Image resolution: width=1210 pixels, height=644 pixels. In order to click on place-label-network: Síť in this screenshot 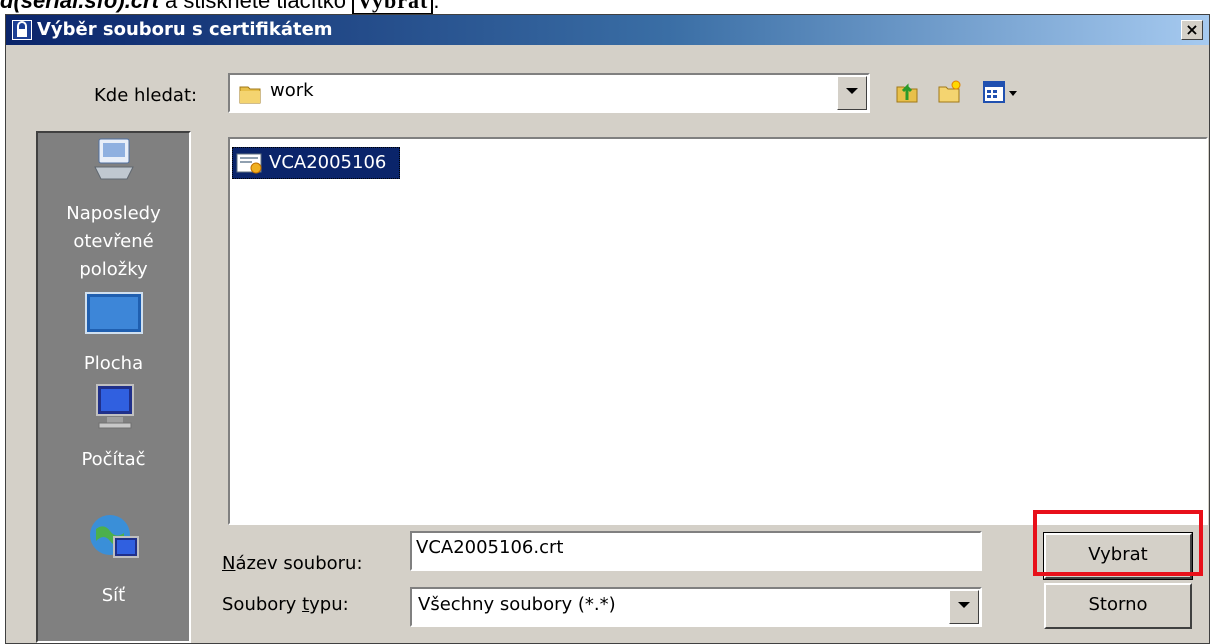, I will do `click(113, 595)`.